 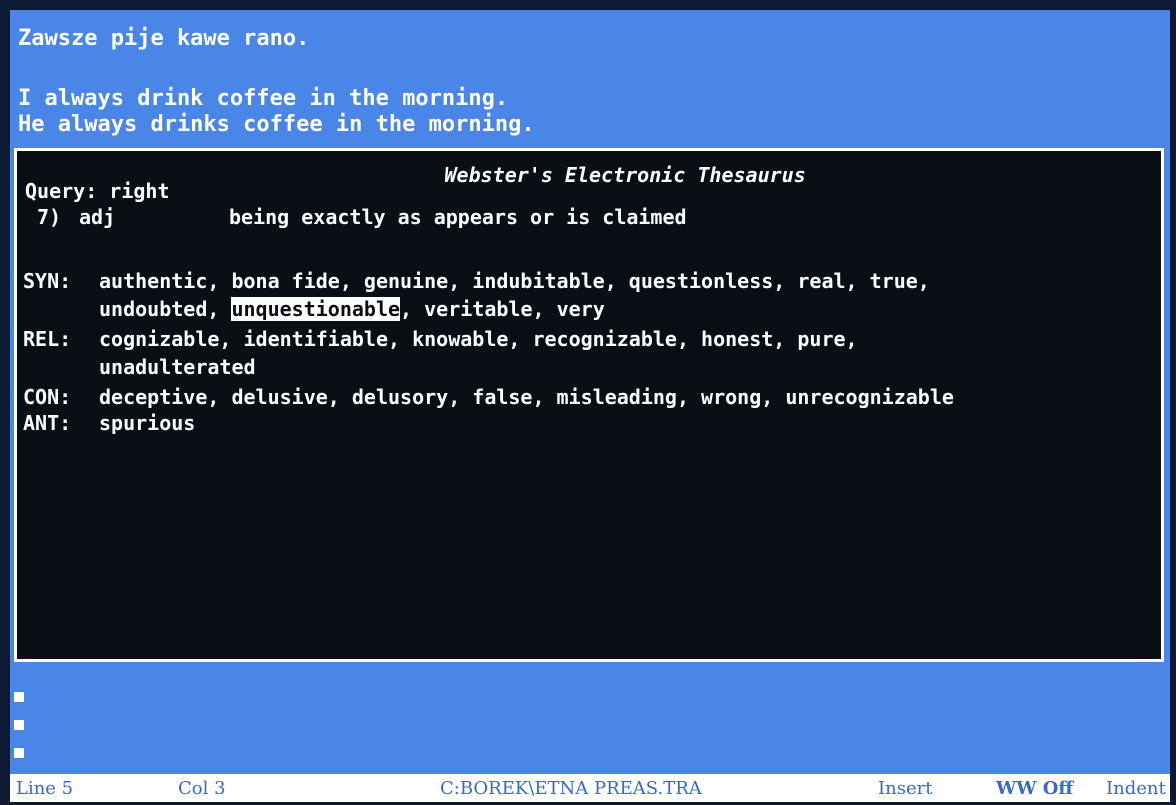 I want to click on status-wordwrap: WW Off, so click(x=1035, y=788).